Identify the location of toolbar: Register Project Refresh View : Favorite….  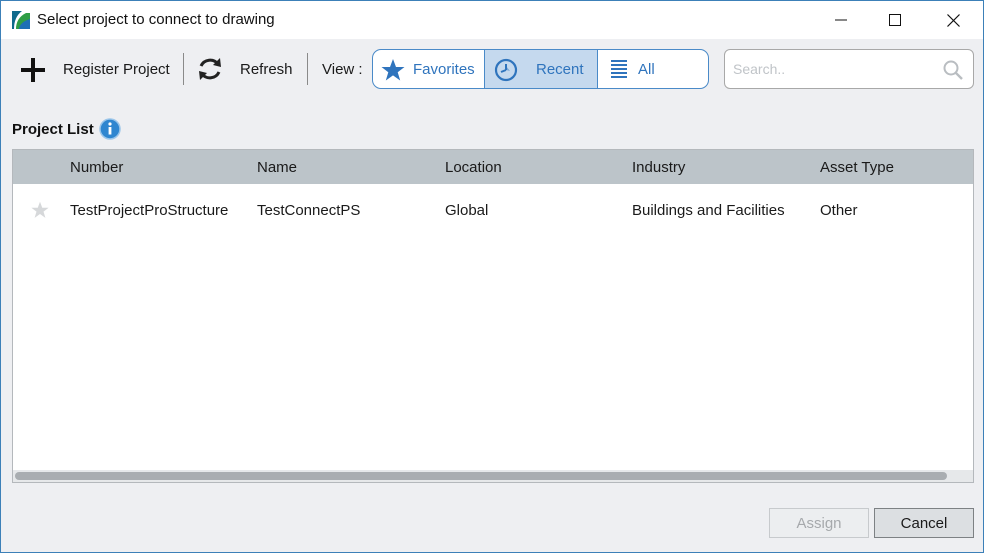
(492, 69).